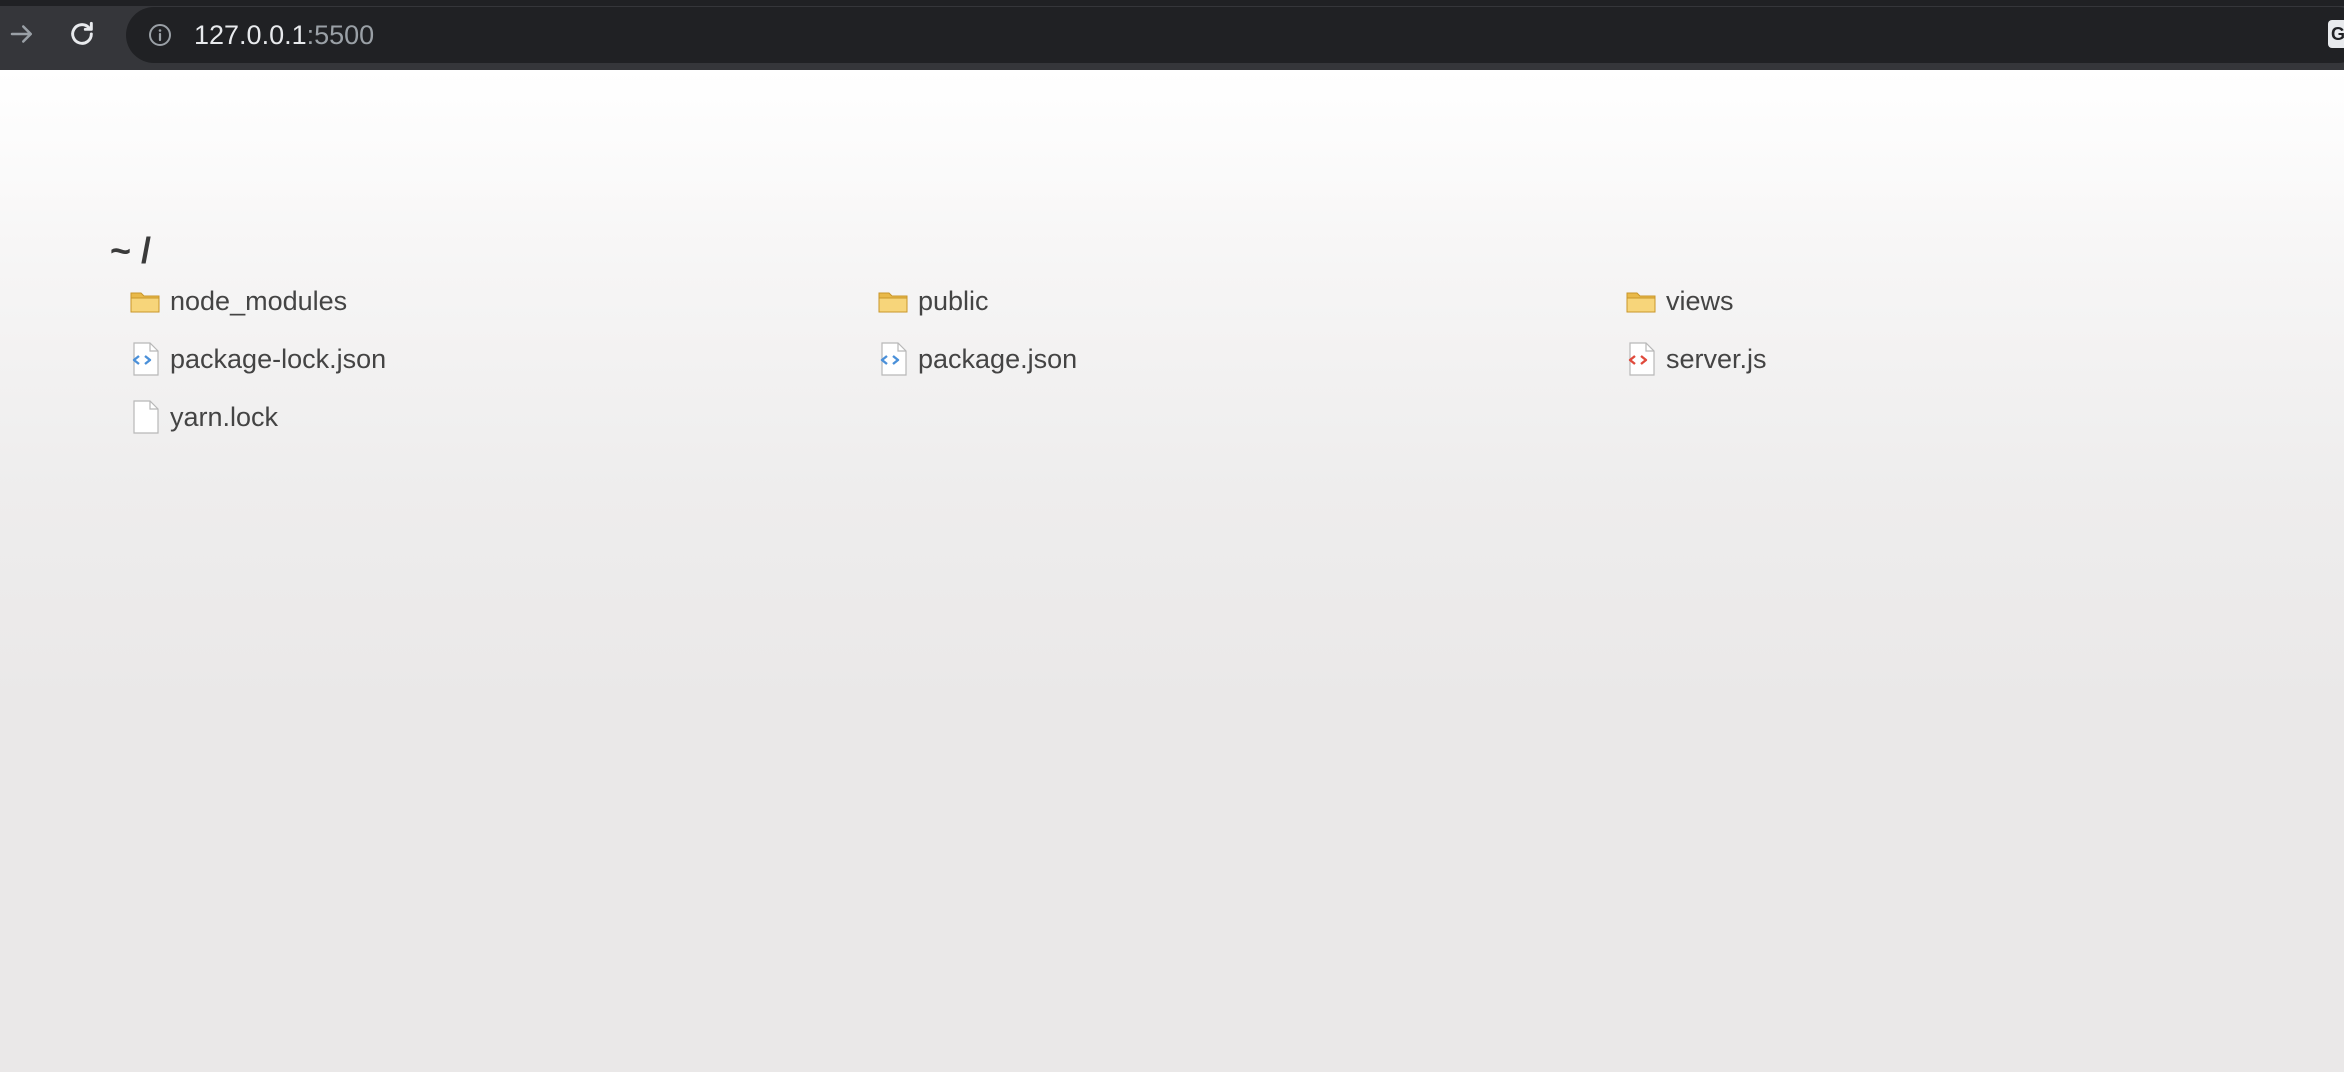  I want to click on browser-toolbar: 127.0.0.1:5500 G, so click(1172, 35).